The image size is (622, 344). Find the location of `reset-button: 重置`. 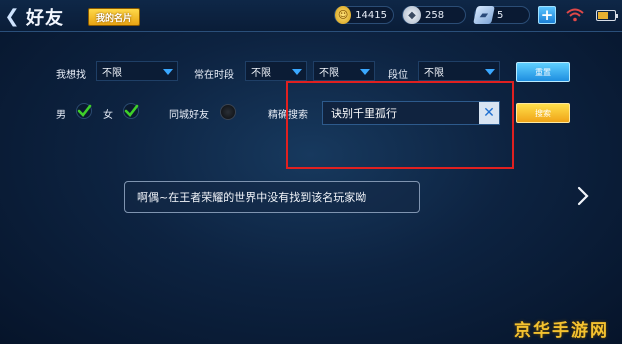

reset-button: 重置 is located at coordinates (543, 72).